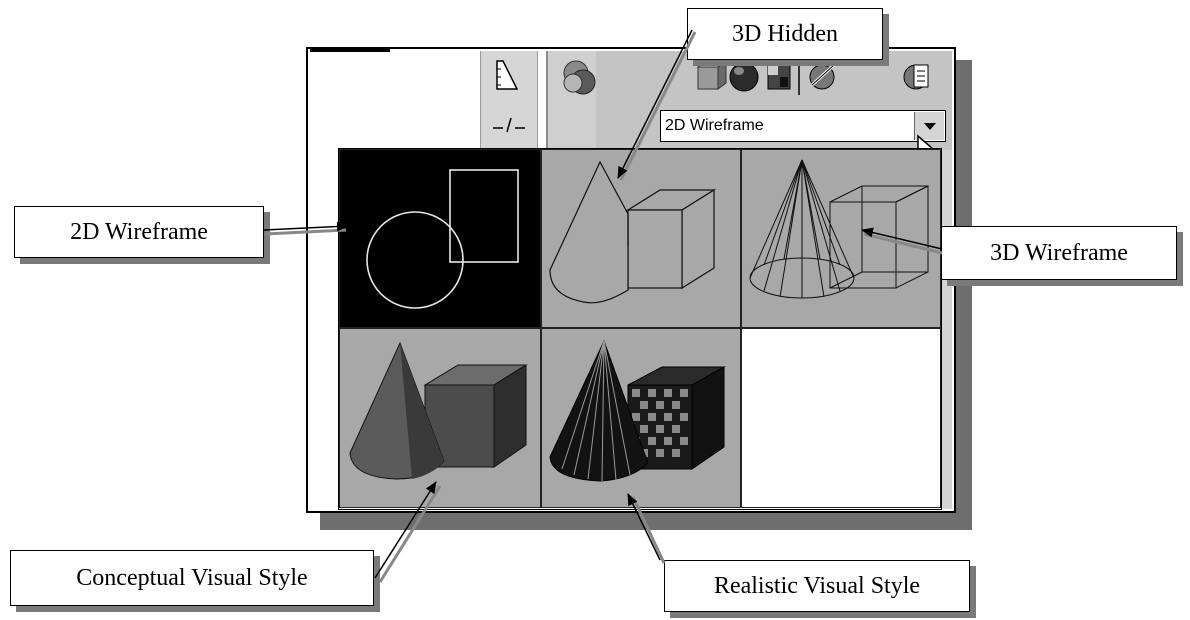 The width and height of the screenshot is (1190, 620). What do you see at coordinates (641, 238) in the screenshot?
I see `thumbnail-3d-hidden` at bounding box center [641, 238].